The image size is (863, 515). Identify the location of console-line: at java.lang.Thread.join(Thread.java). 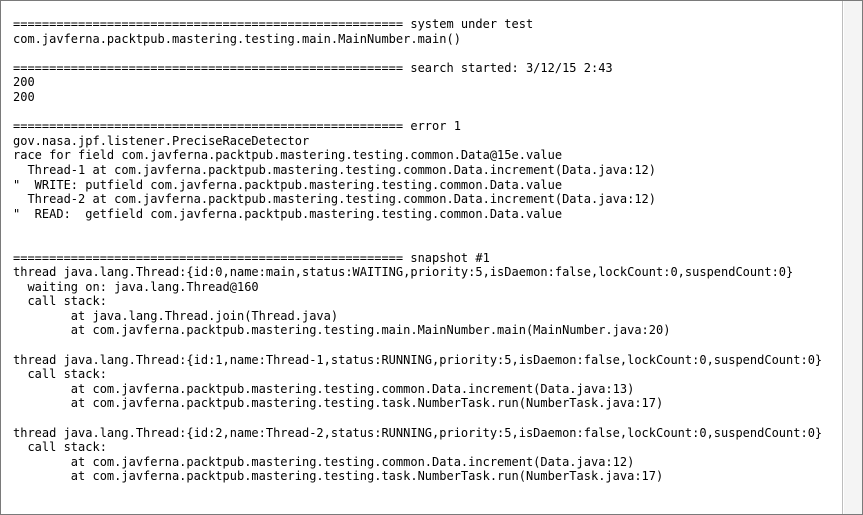
(176, 315).